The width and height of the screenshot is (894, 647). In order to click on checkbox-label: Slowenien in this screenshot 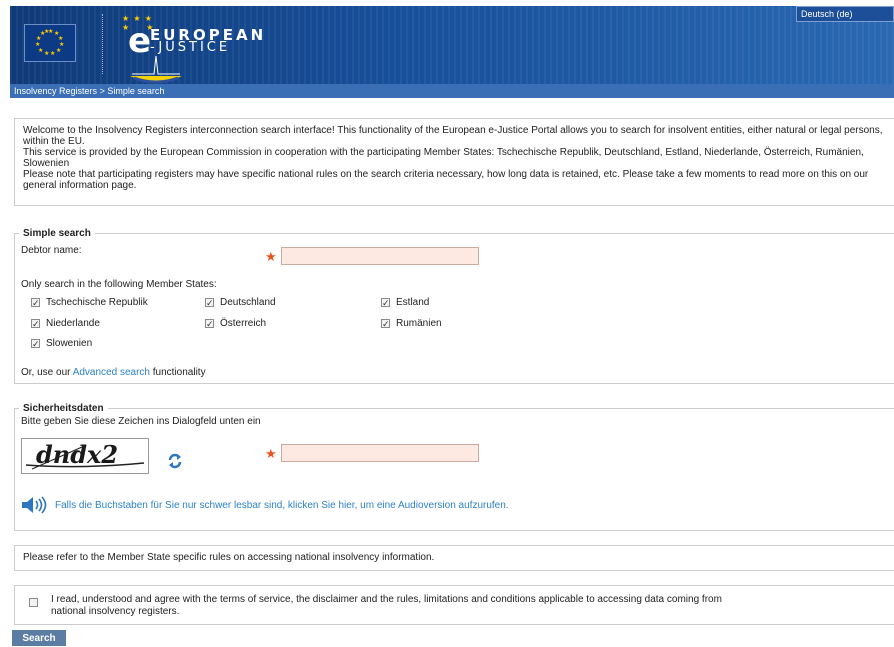, I will do `click(69, 343)`.